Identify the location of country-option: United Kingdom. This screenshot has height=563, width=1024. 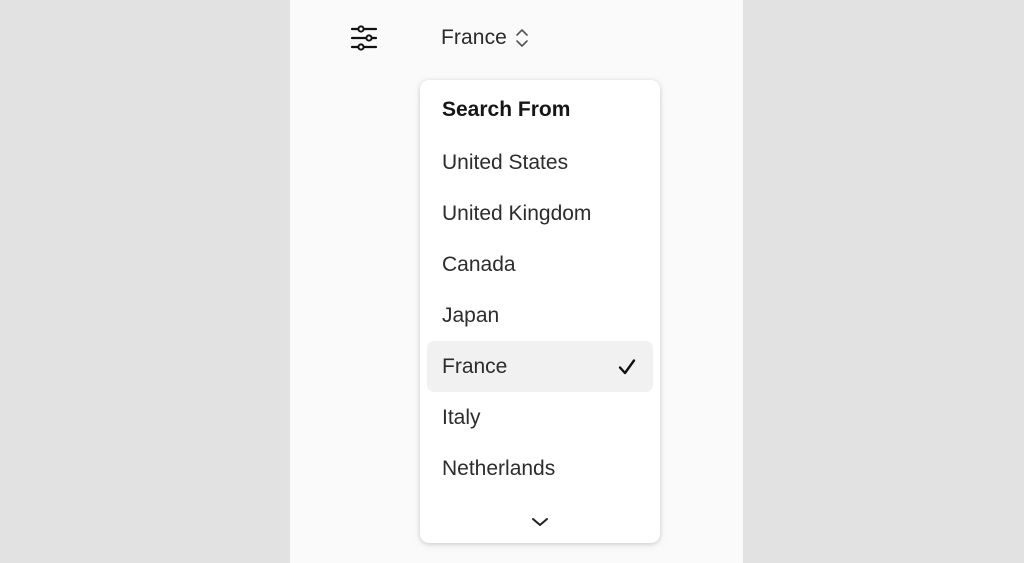
(540, 213).